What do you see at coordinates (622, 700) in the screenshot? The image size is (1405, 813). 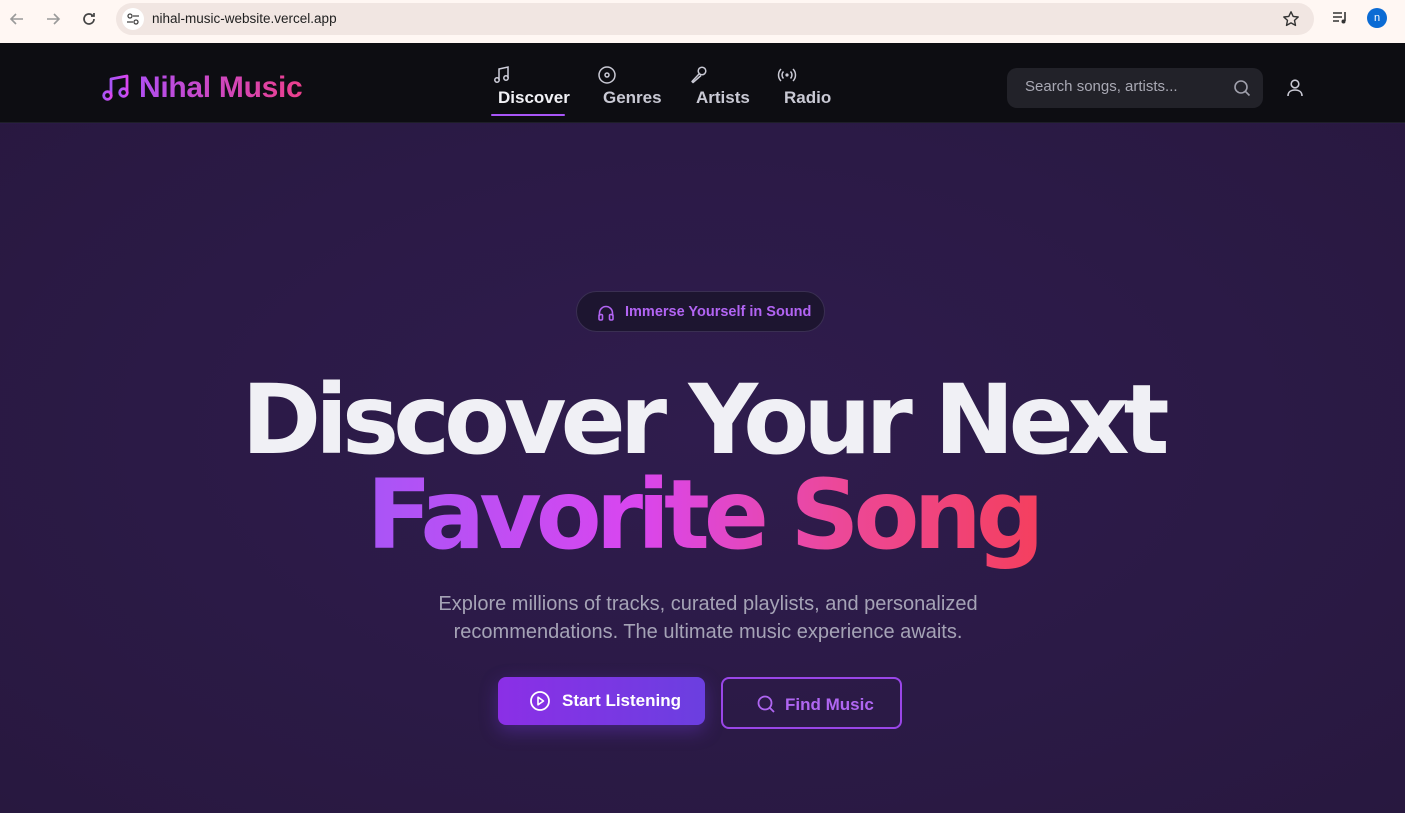 I see `start-listening-label: Start Listening` at bounding box center [622, 700].